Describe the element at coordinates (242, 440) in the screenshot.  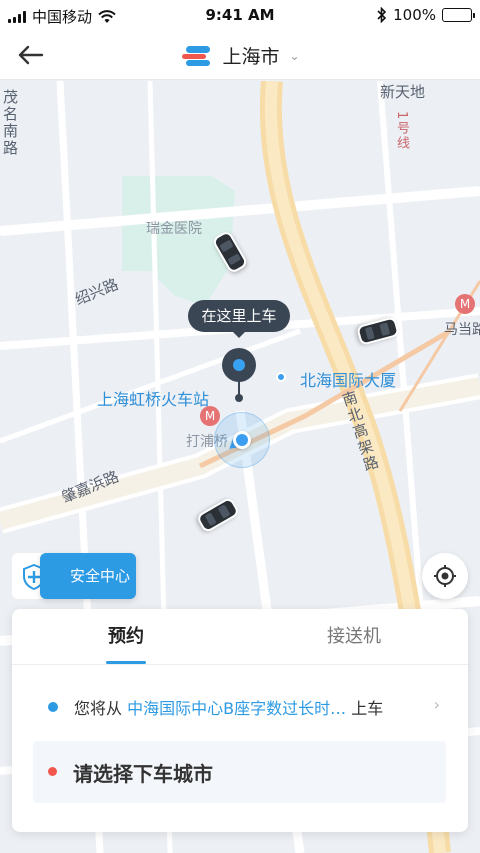
I see `user-location-icon` at that location.